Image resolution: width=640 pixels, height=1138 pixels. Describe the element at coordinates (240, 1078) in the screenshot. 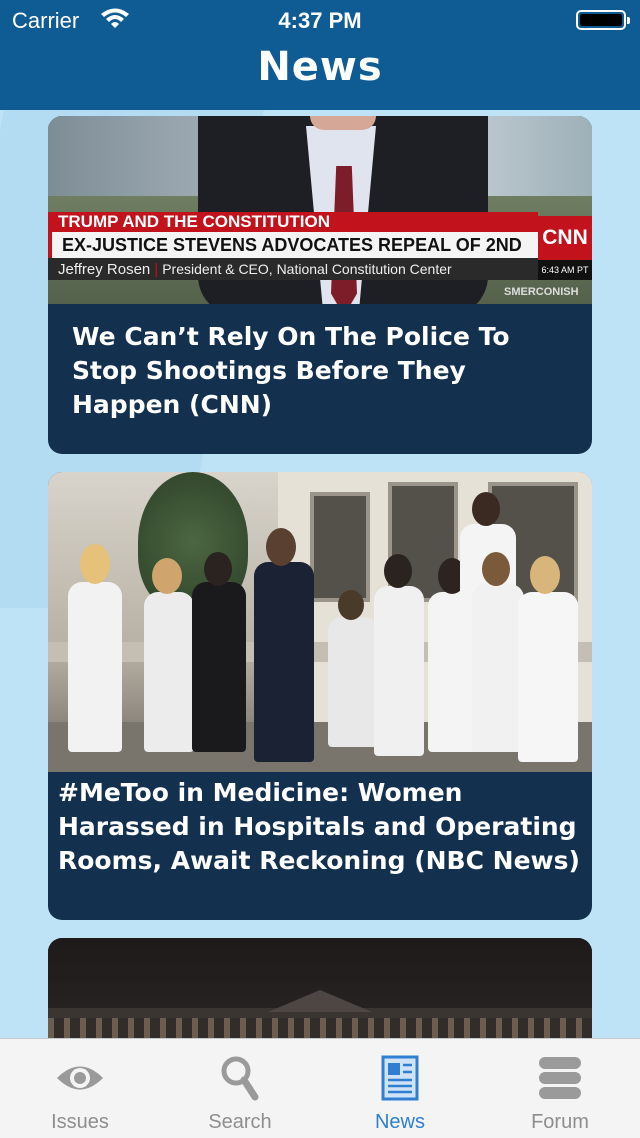

I see `magnifier-icon` at that location.